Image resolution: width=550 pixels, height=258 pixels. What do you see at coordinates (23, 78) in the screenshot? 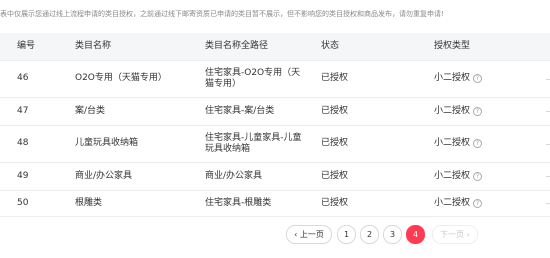
I see `row-id: 46` at bounding box center [23, 78].